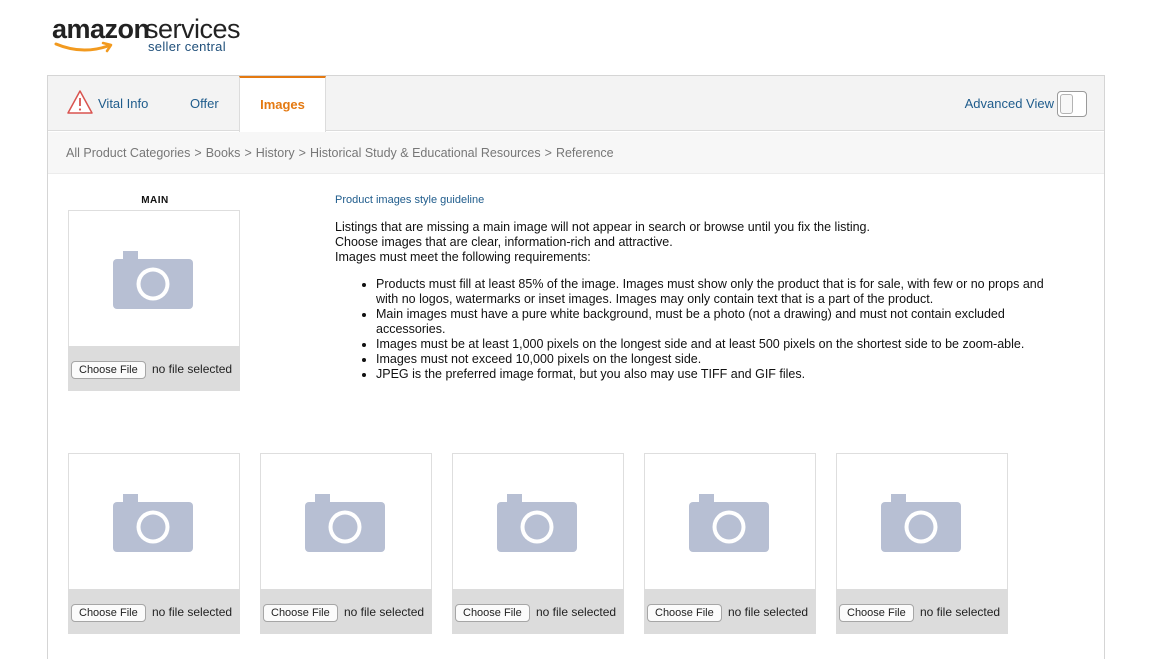 The image size is (1150, 659). I want to click on main-image-label: MAIN, so click(155, 200).